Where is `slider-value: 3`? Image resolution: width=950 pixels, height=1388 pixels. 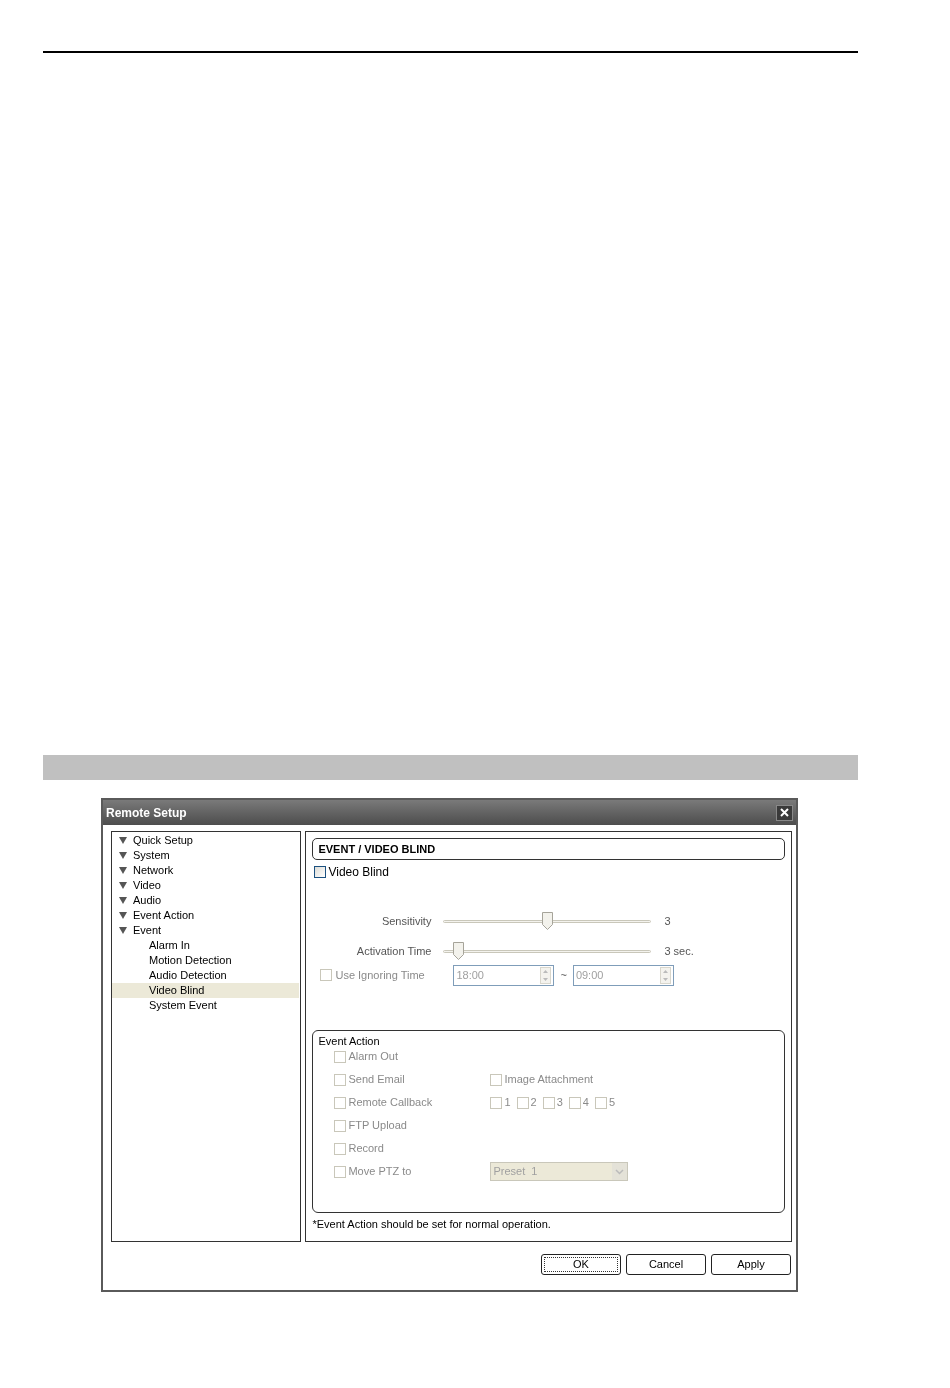 slider-value: 3 is located at coordinates (667, 921).